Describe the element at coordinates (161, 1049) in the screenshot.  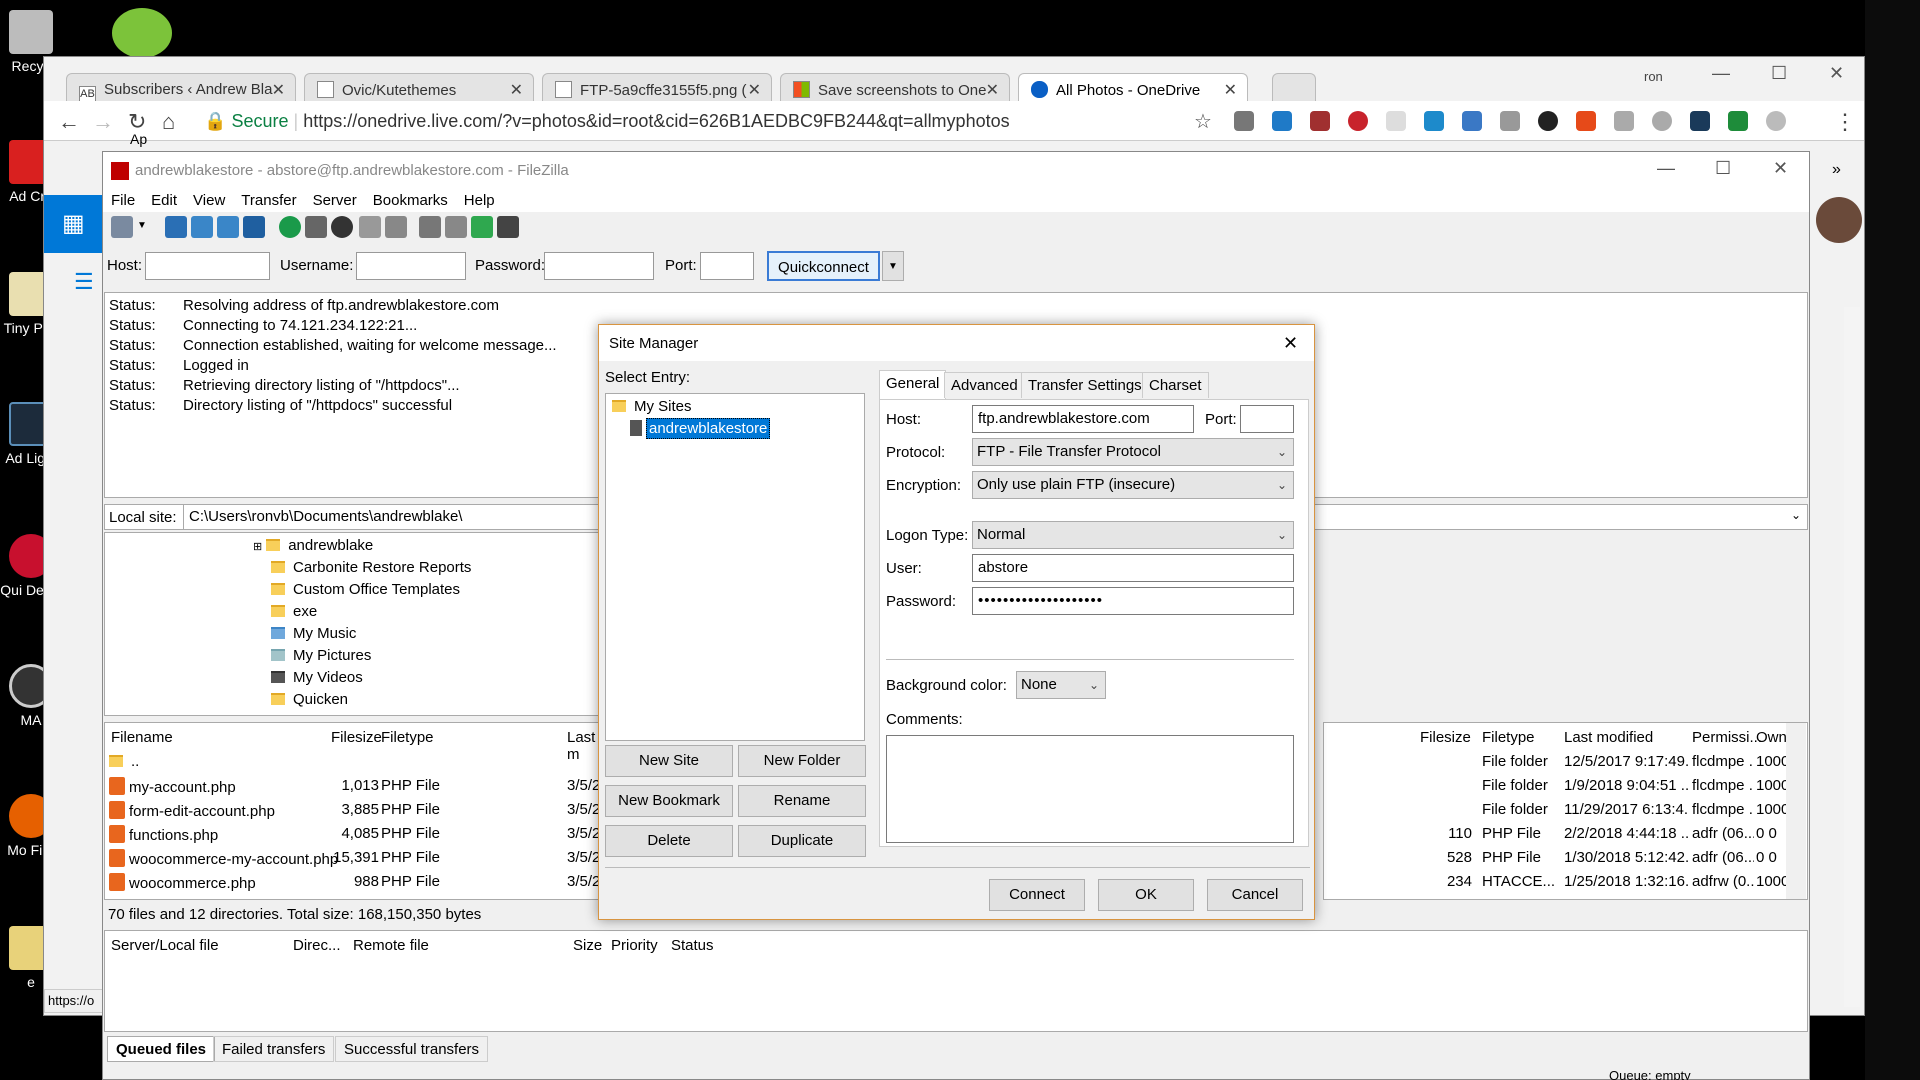
I see `tab-queued-files: Queued files` at that location.